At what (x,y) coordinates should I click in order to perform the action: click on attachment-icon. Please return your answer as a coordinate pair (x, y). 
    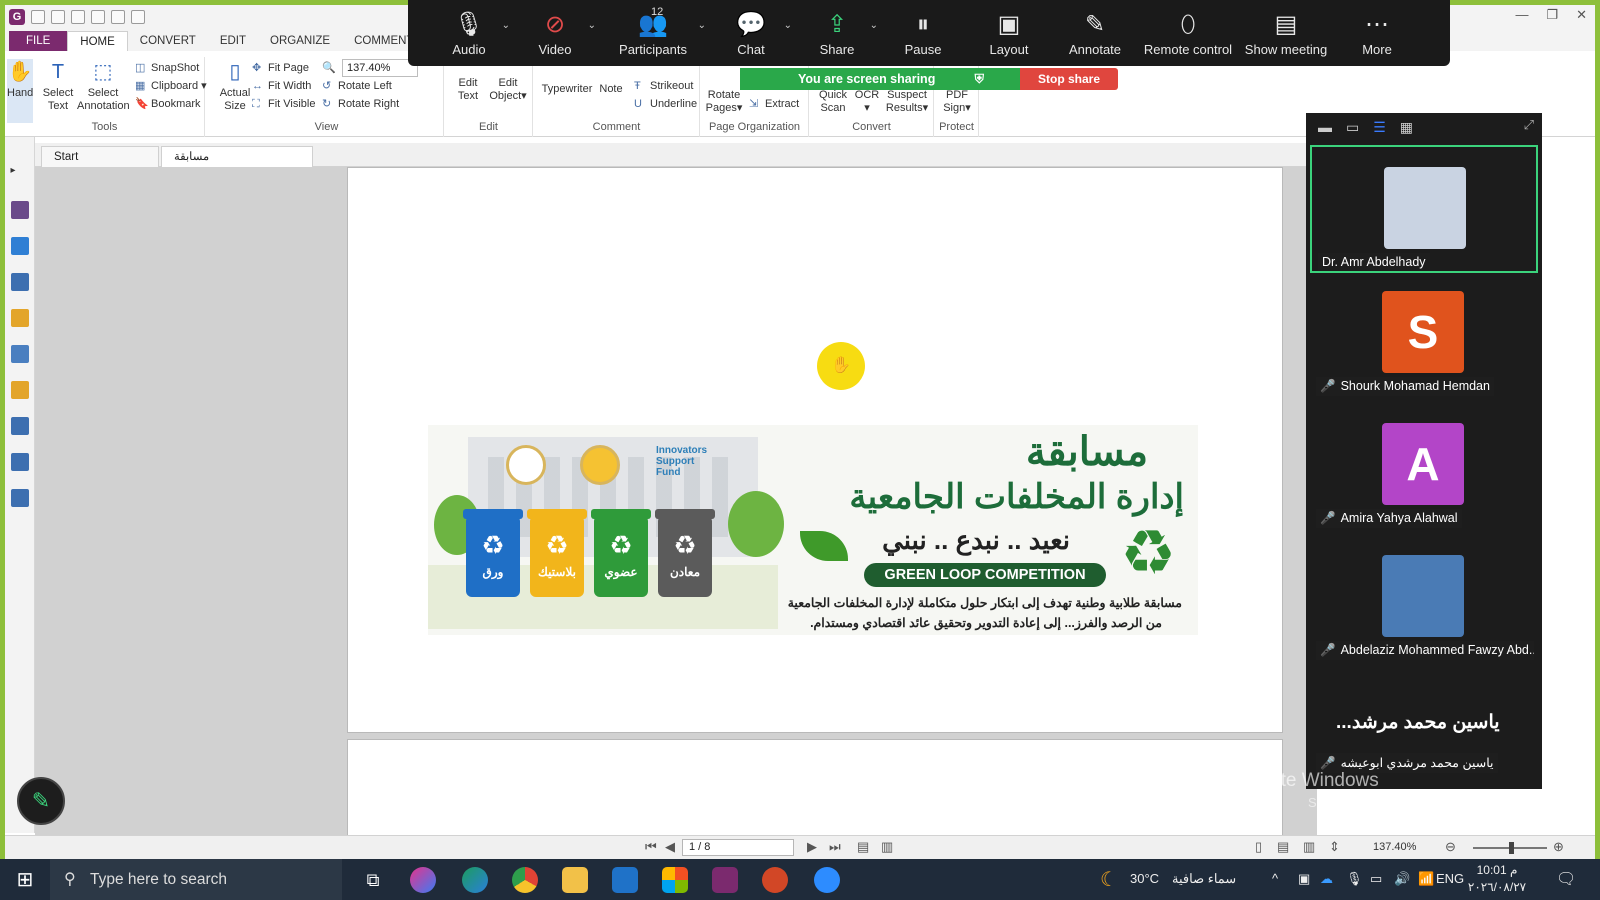
    Looking at the image, I should click on (19, 354).